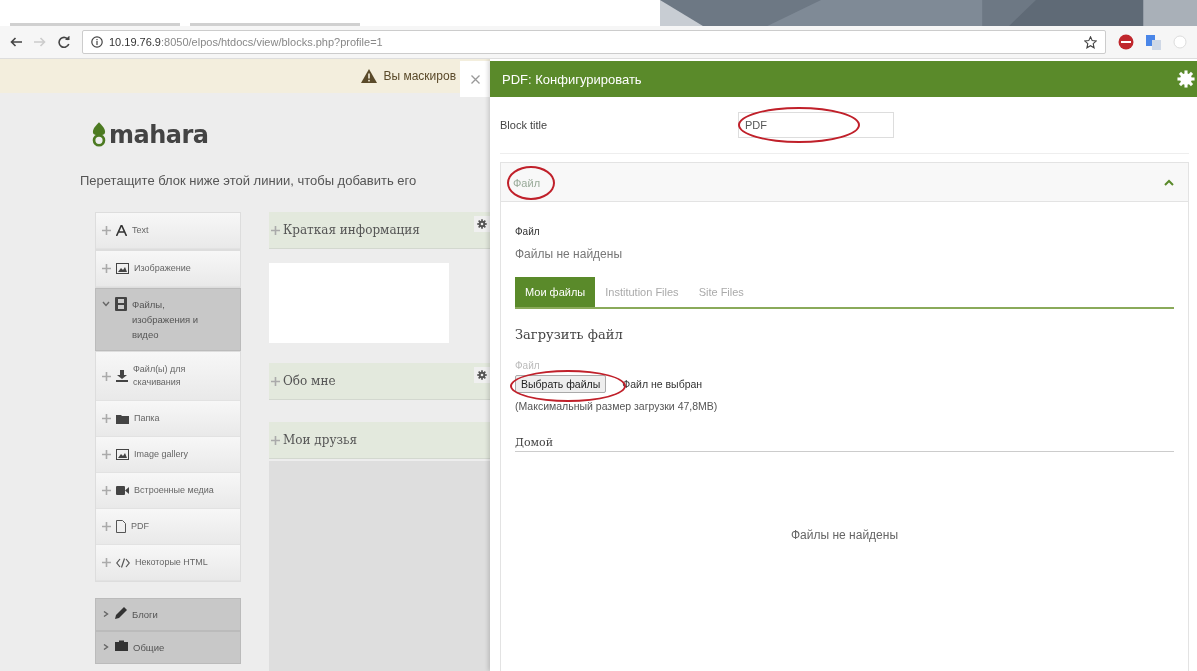  What do you see at coordinates (64, 42) in the screenshot?
I see `reload-icon` at bounding box center [64, 42].